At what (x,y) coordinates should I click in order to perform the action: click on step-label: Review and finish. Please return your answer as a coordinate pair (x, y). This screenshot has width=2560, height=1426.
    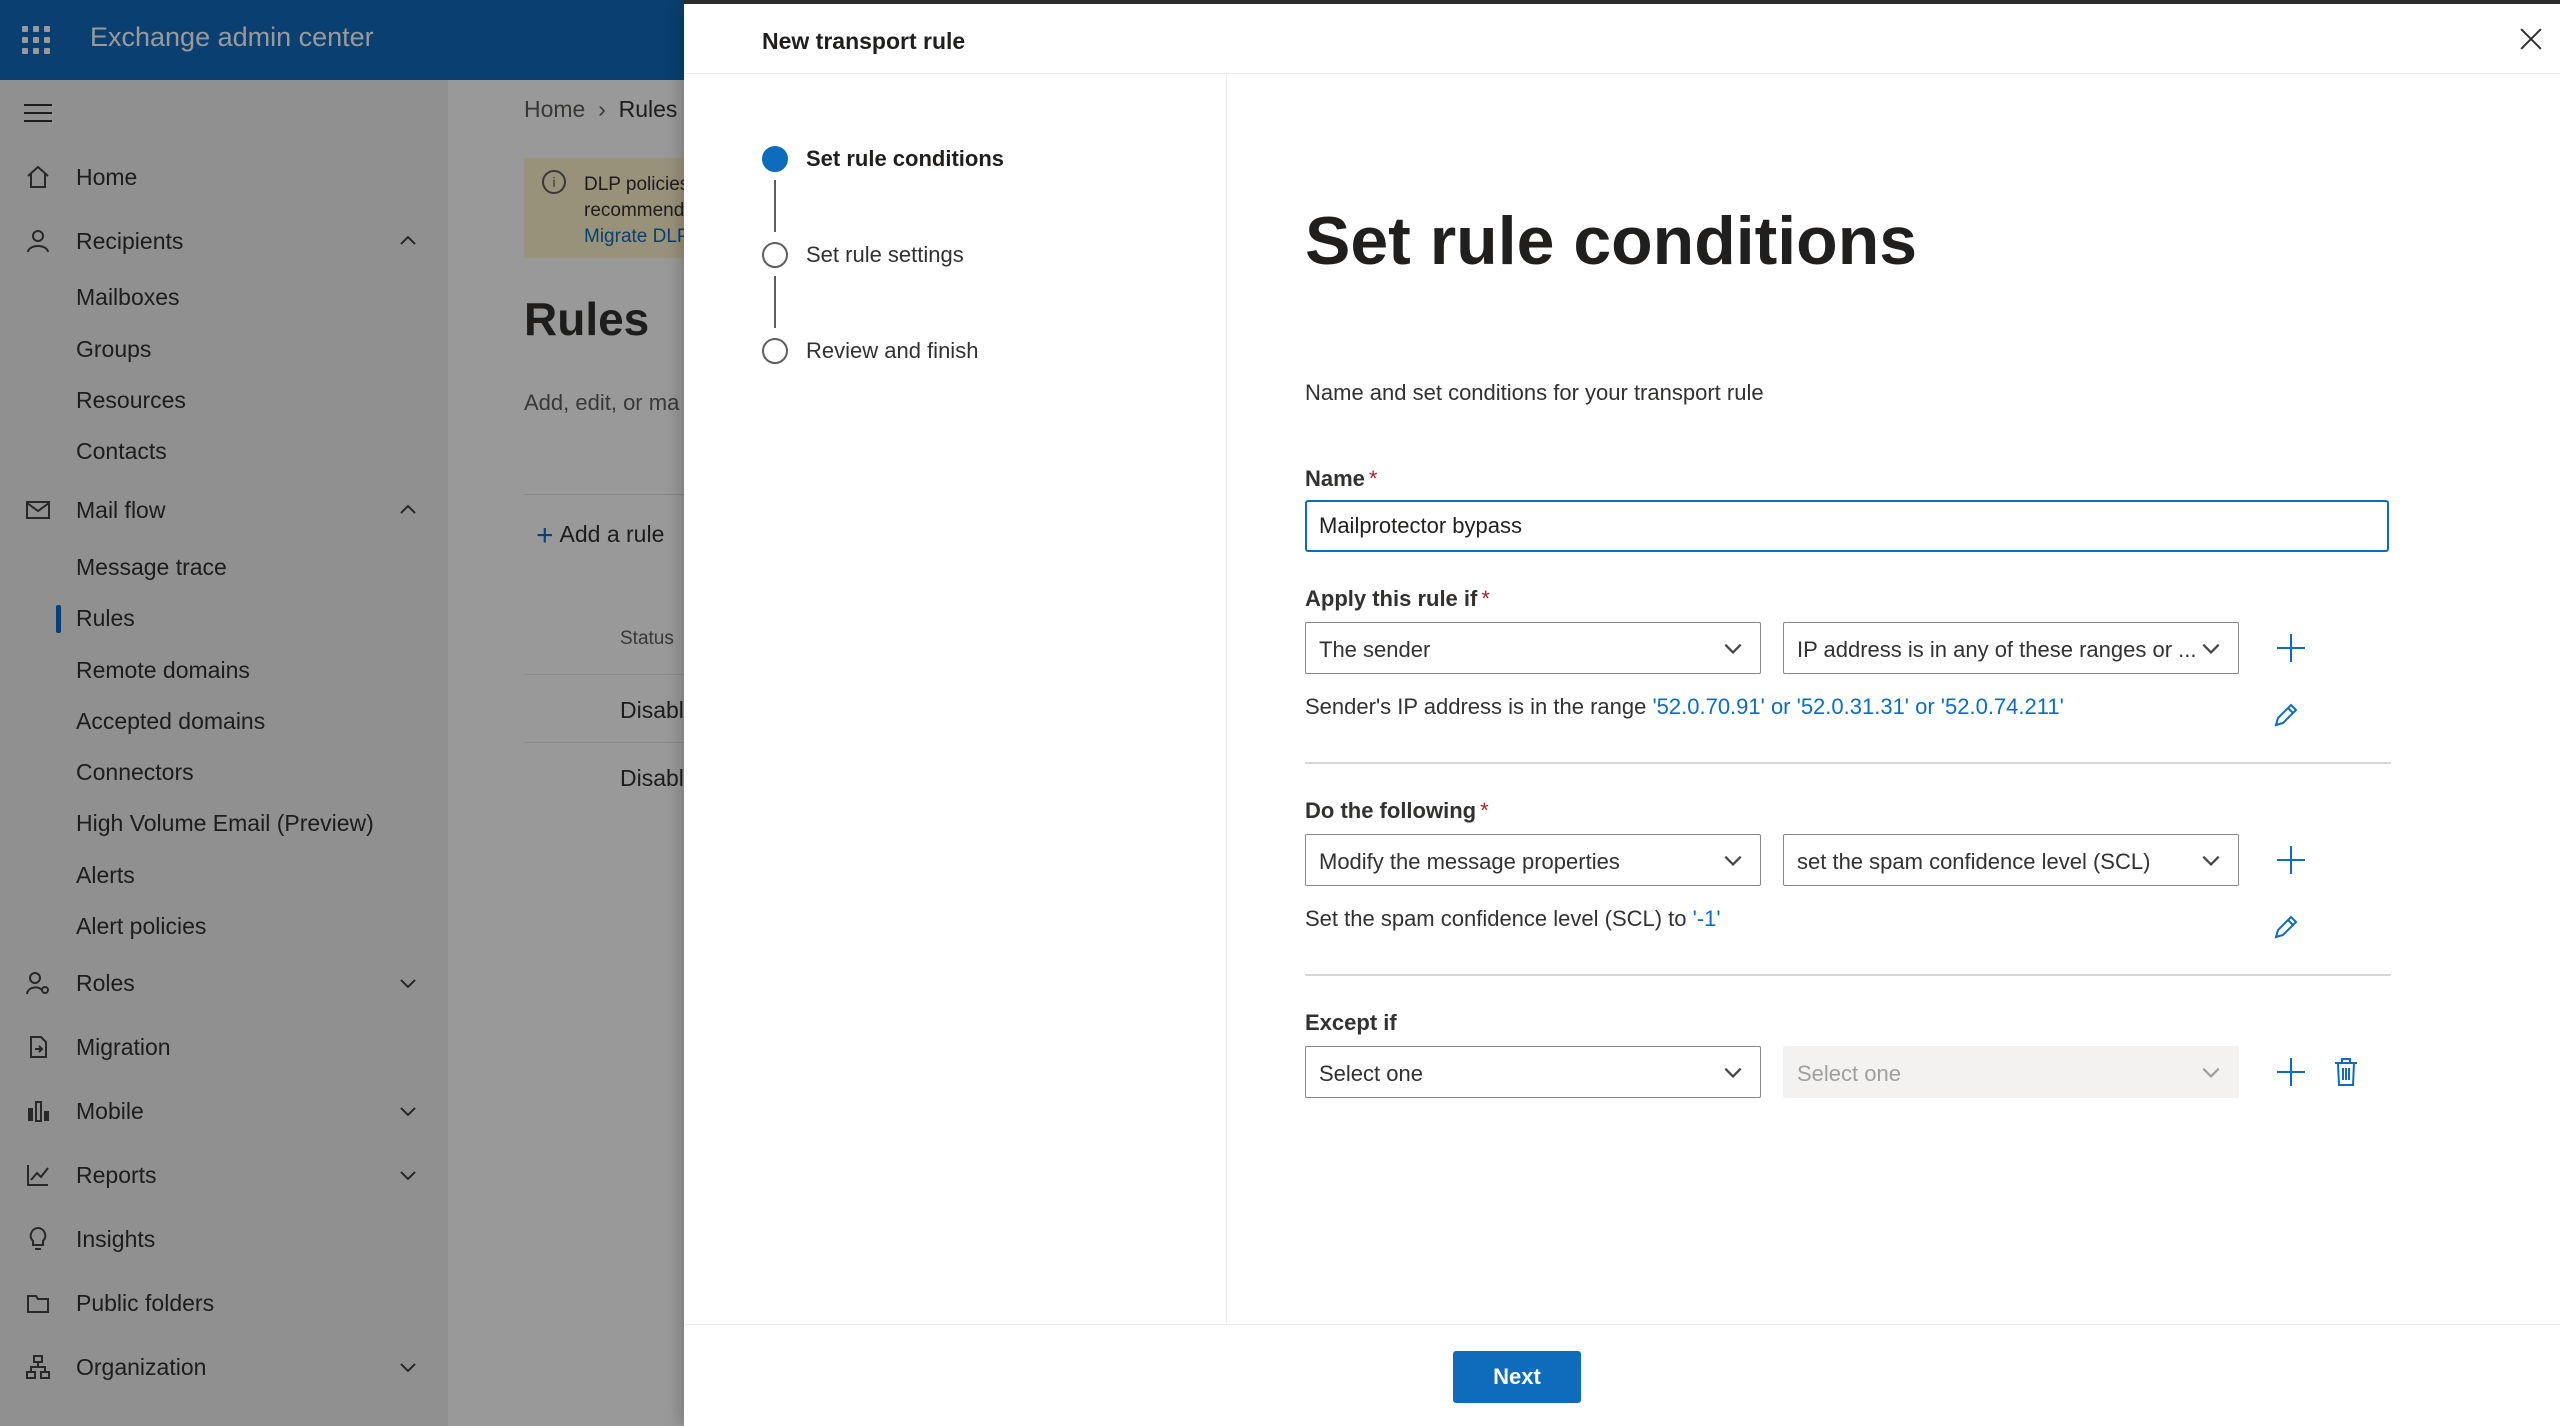
    Looking at the image, I should click on (892, 350).